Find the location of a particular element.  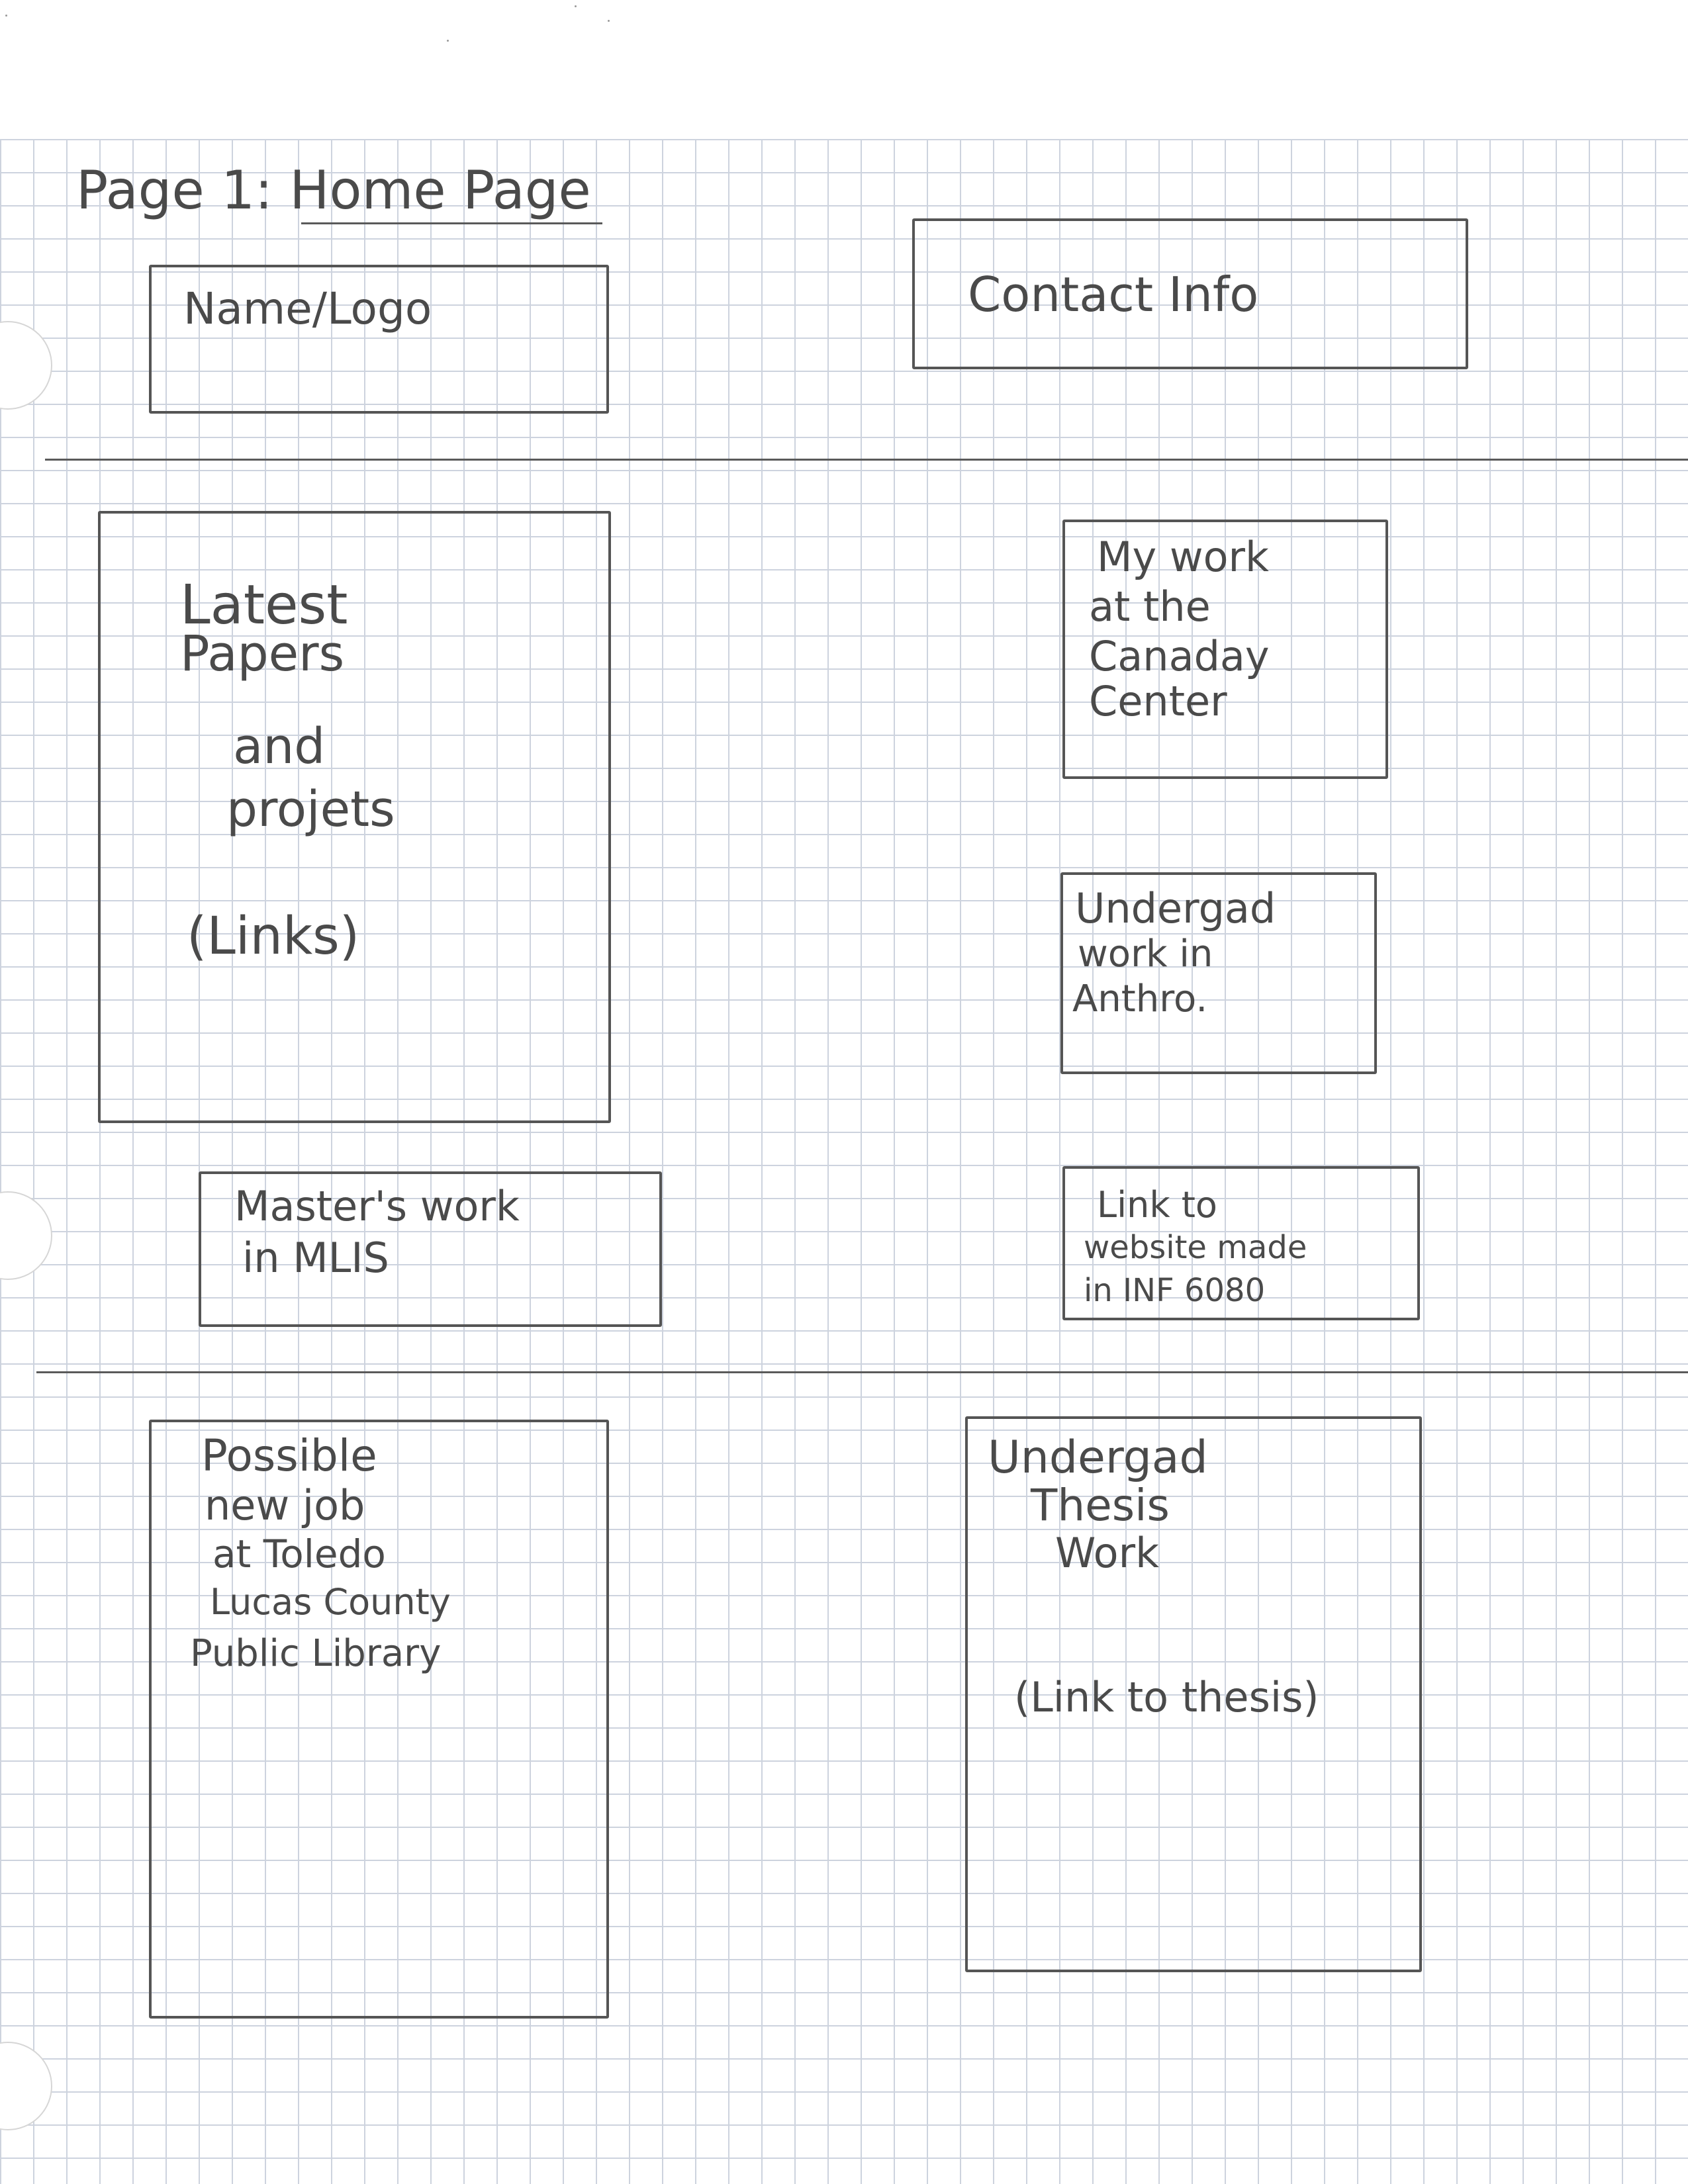

canaday-line2: at the is located at coordinates (1150, 606).